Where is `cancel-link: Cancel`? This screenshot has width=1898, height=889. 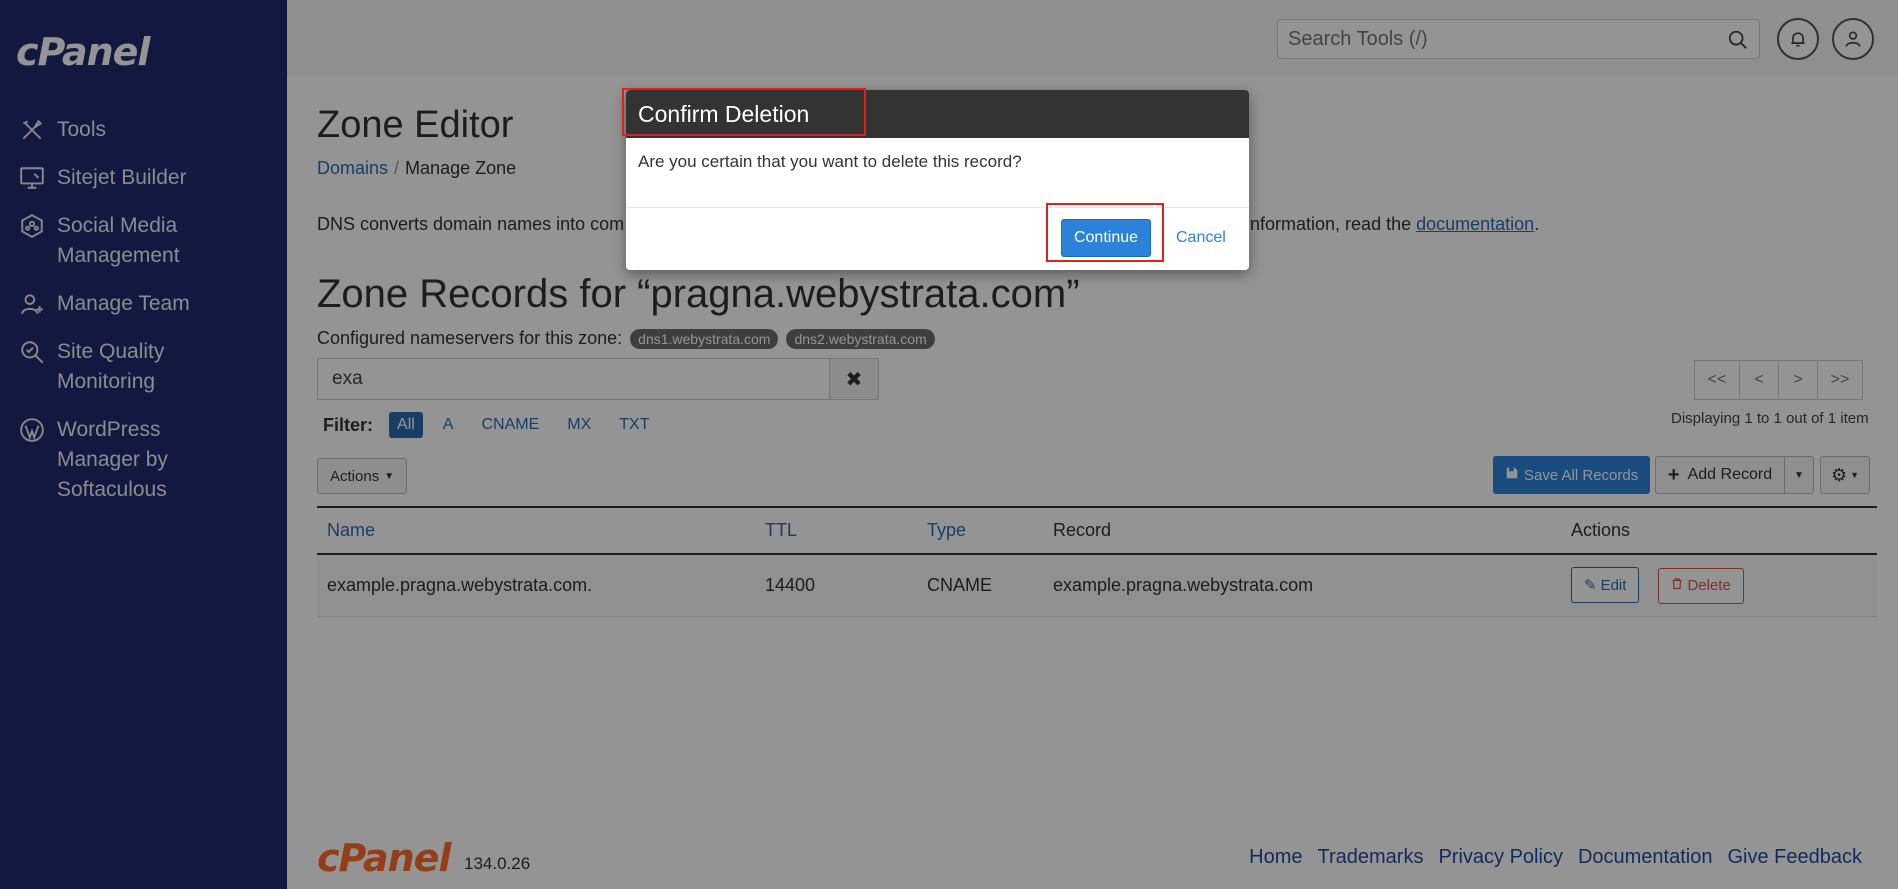 cancel-link: Cancel is located at coordinates (1201, 238).